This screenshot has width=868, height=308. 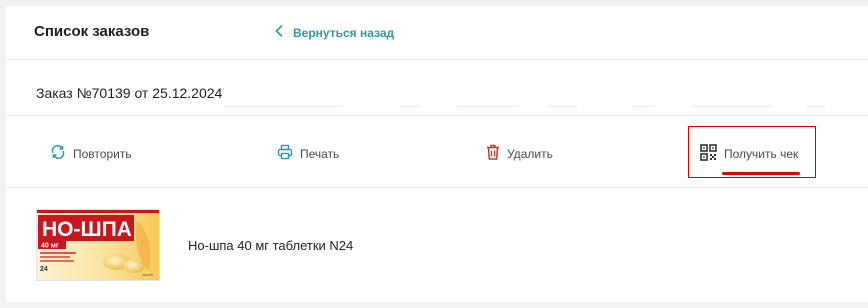 What do you see at coordinates (493, 153) in the screenshot?
I see `trash-icon` at bounding box center [493, 153].